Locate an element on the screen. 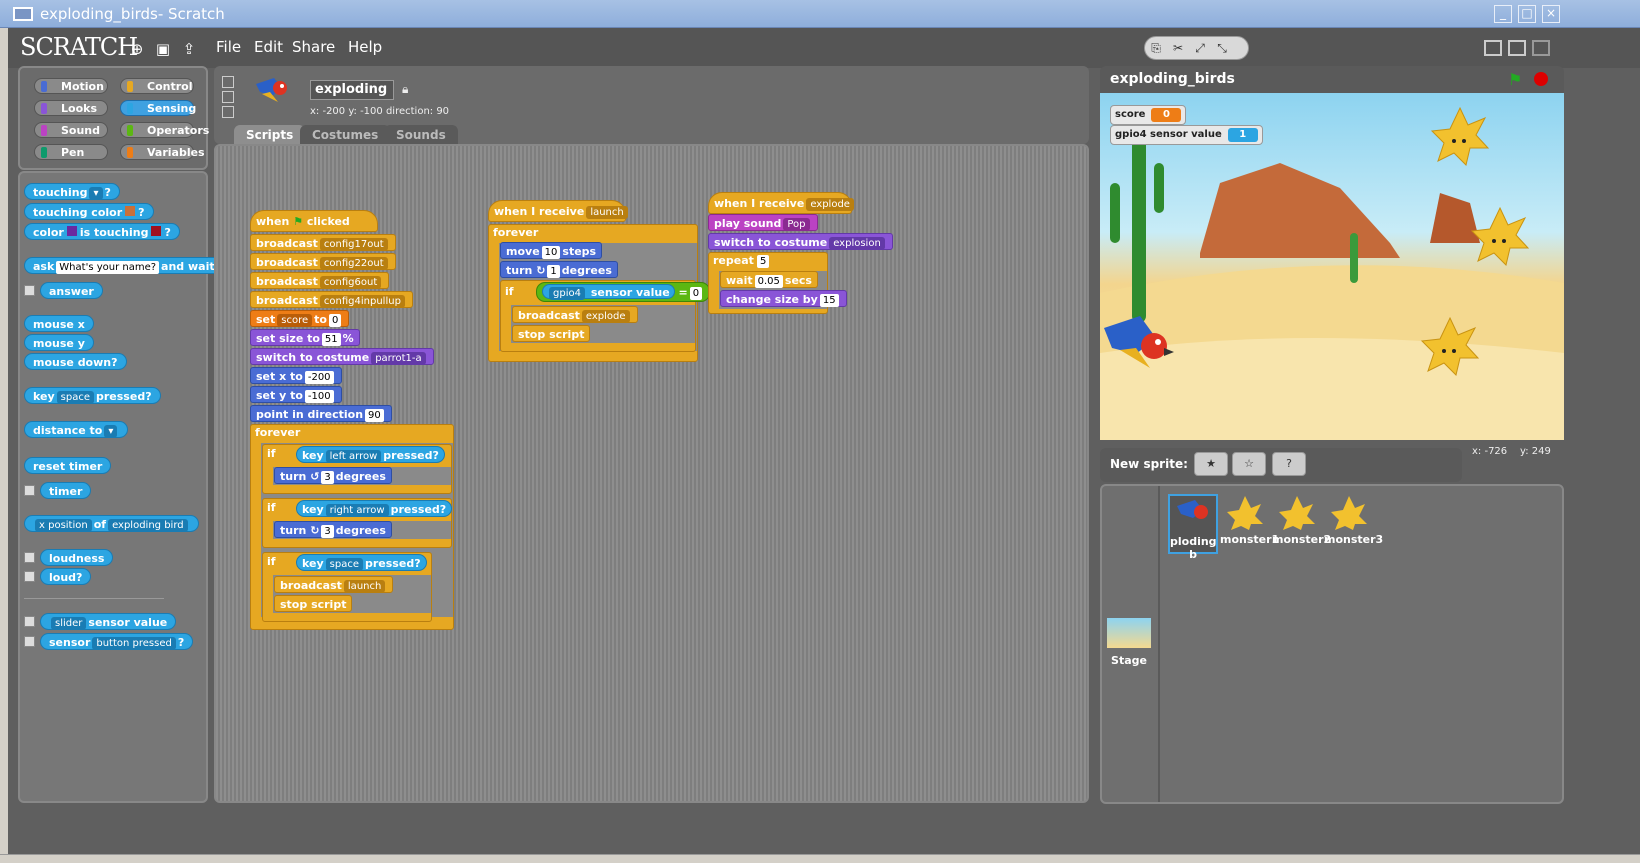 The image size is (1640, 863). degrees-input: 1 is located at coordinates (553, 271).